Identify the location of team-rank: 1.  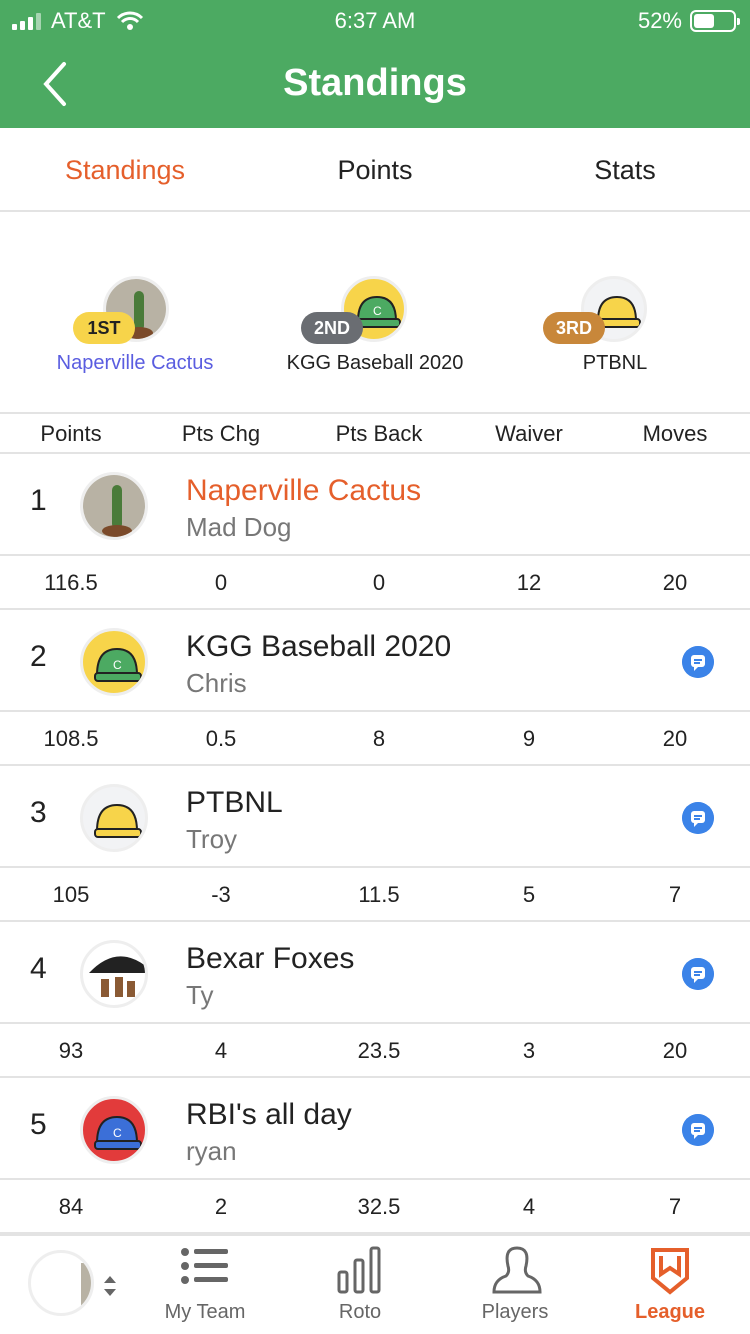
(38, 500).